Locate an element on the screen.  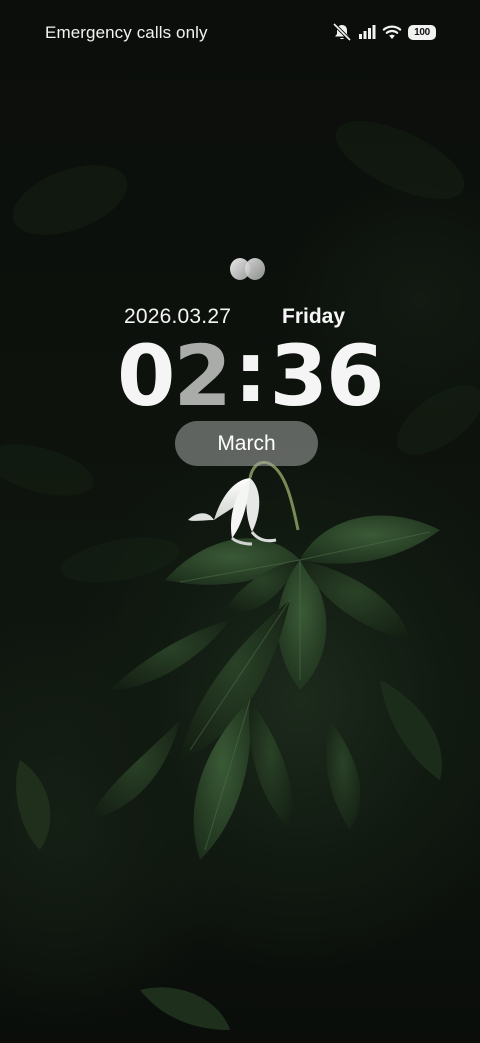
minutes-digits: 36 is located at coordinates (327, 376).